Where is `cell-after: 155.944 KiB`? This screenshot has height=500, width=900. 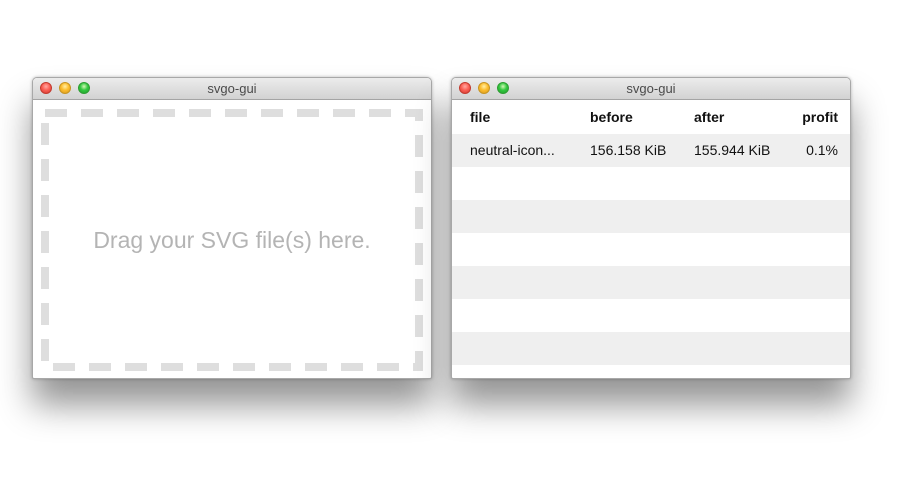 cell-after: 155.944 KiB is located at coordinates (732, 150).